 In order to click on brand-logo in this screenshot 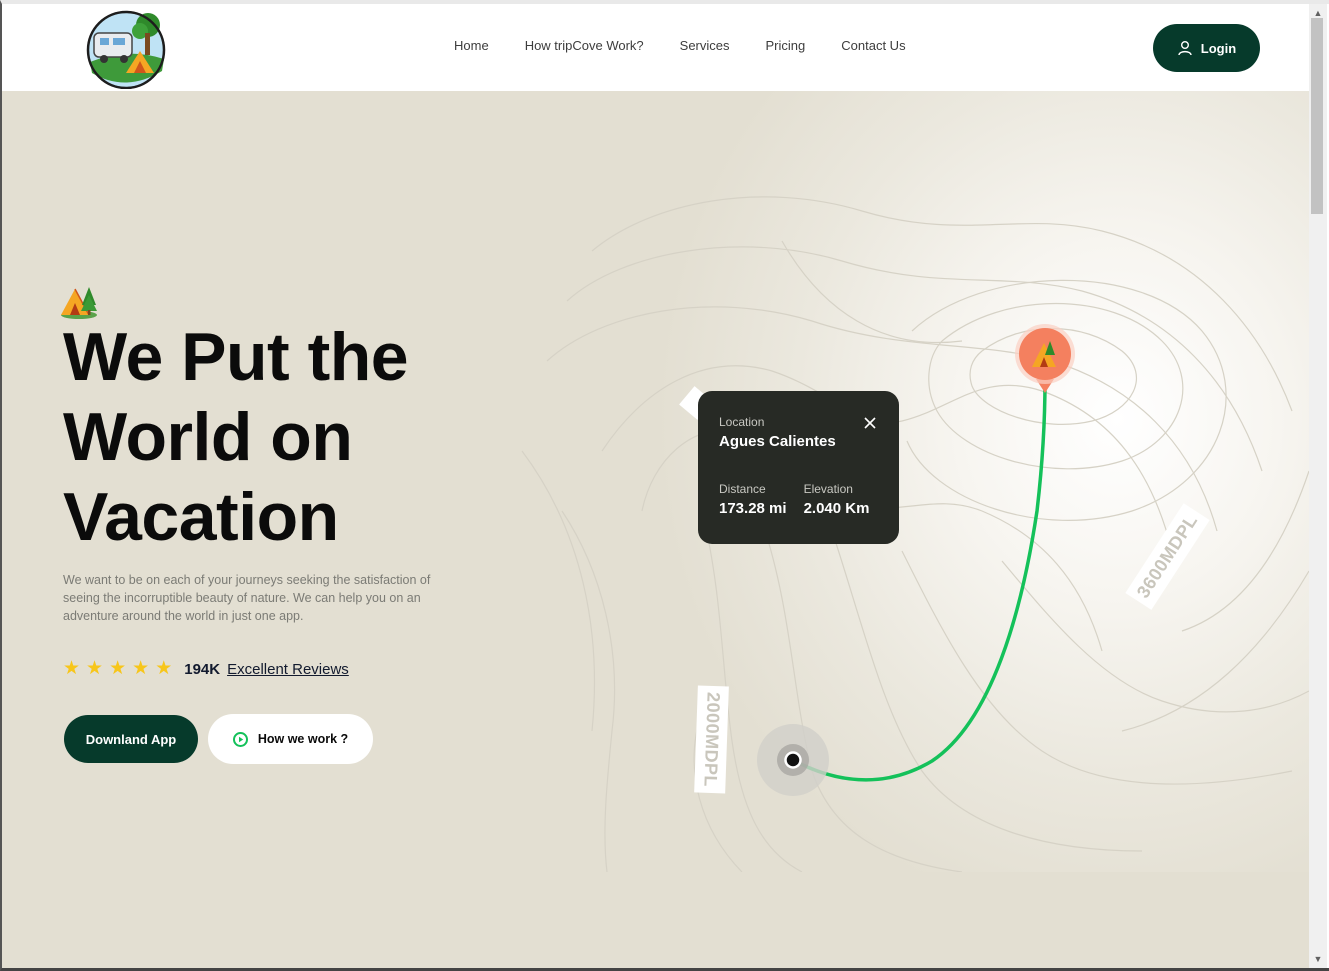, I will do `click(126, 48)`.